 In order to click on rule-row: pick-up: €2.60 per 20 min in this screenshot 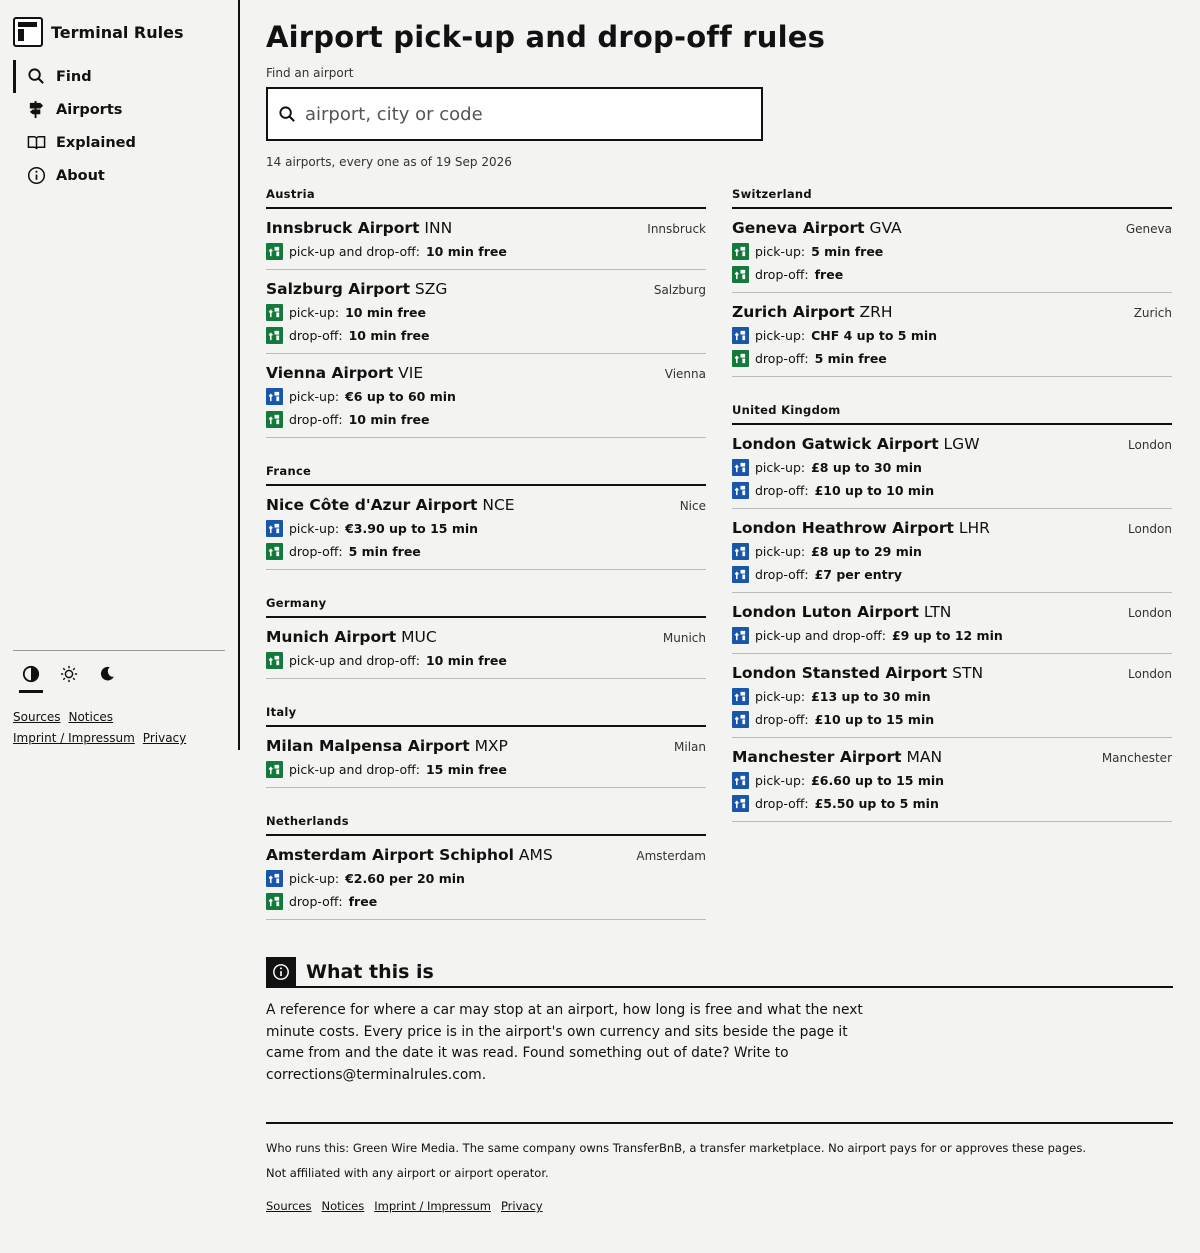, I will do `click(486, 878)`.